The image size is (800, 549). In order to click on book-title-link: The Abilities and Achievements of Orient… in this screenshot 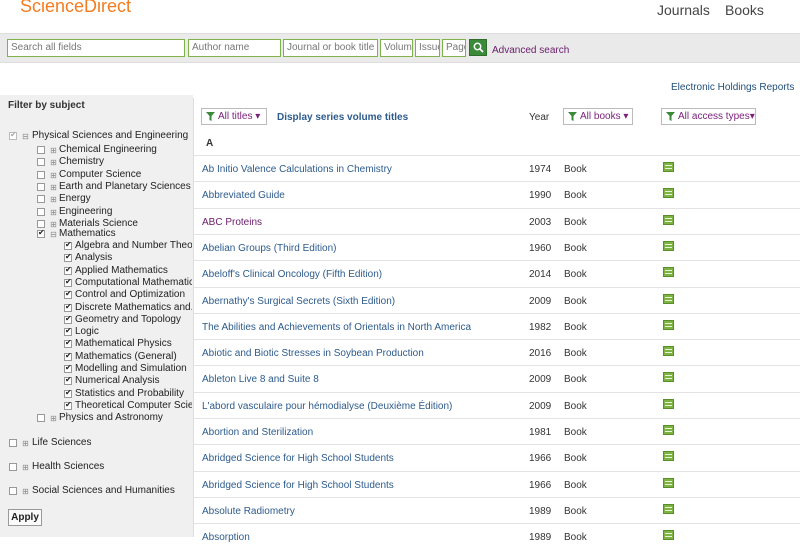, I will do `click(336, 327)`.